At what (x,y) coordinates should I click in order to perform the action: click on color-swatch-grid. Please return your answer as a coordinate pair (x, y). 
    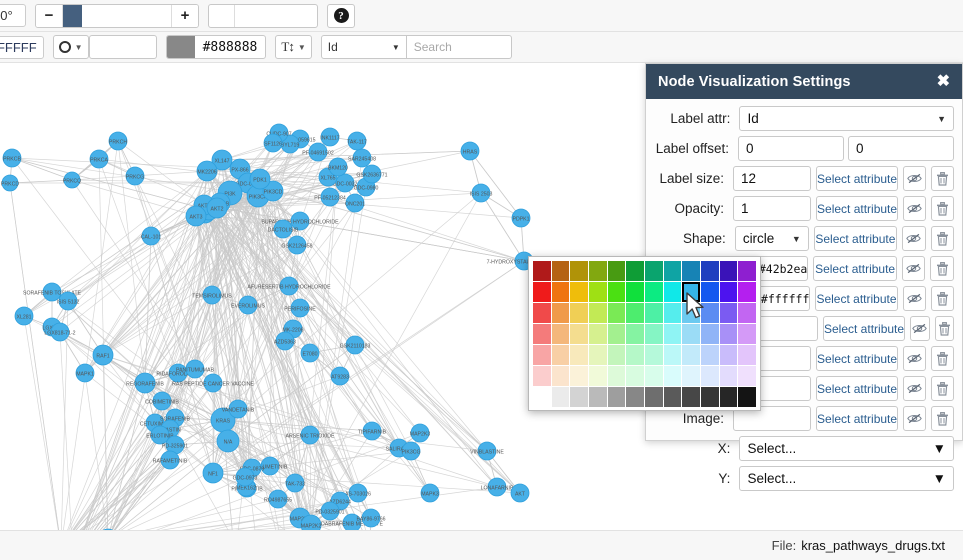
    Looking at the image, I should click on (644, 334).